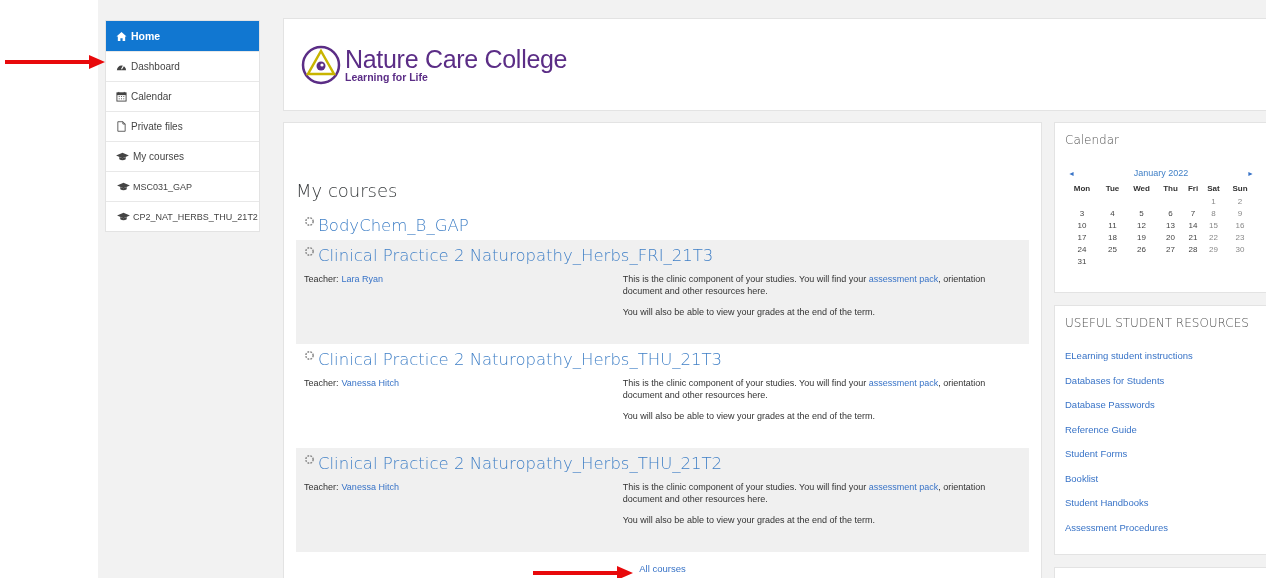 This screenshot has width=1266, height=578. I want to click on calendar-day: 12, so click(1141, 226).